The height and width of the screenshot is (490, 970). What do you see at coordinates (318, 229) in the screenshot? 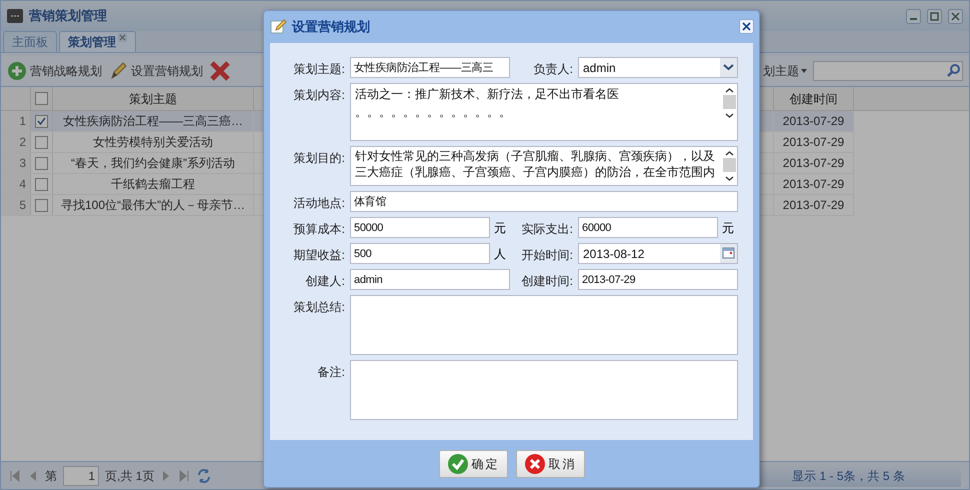
I see `field-label: 预算成本:` at bounding box center [318, 229].